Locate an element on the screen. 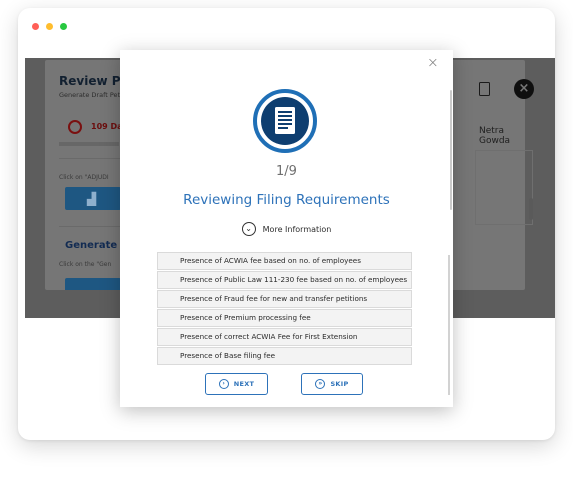  background-scrollbar is located at coordinates (531, 209).